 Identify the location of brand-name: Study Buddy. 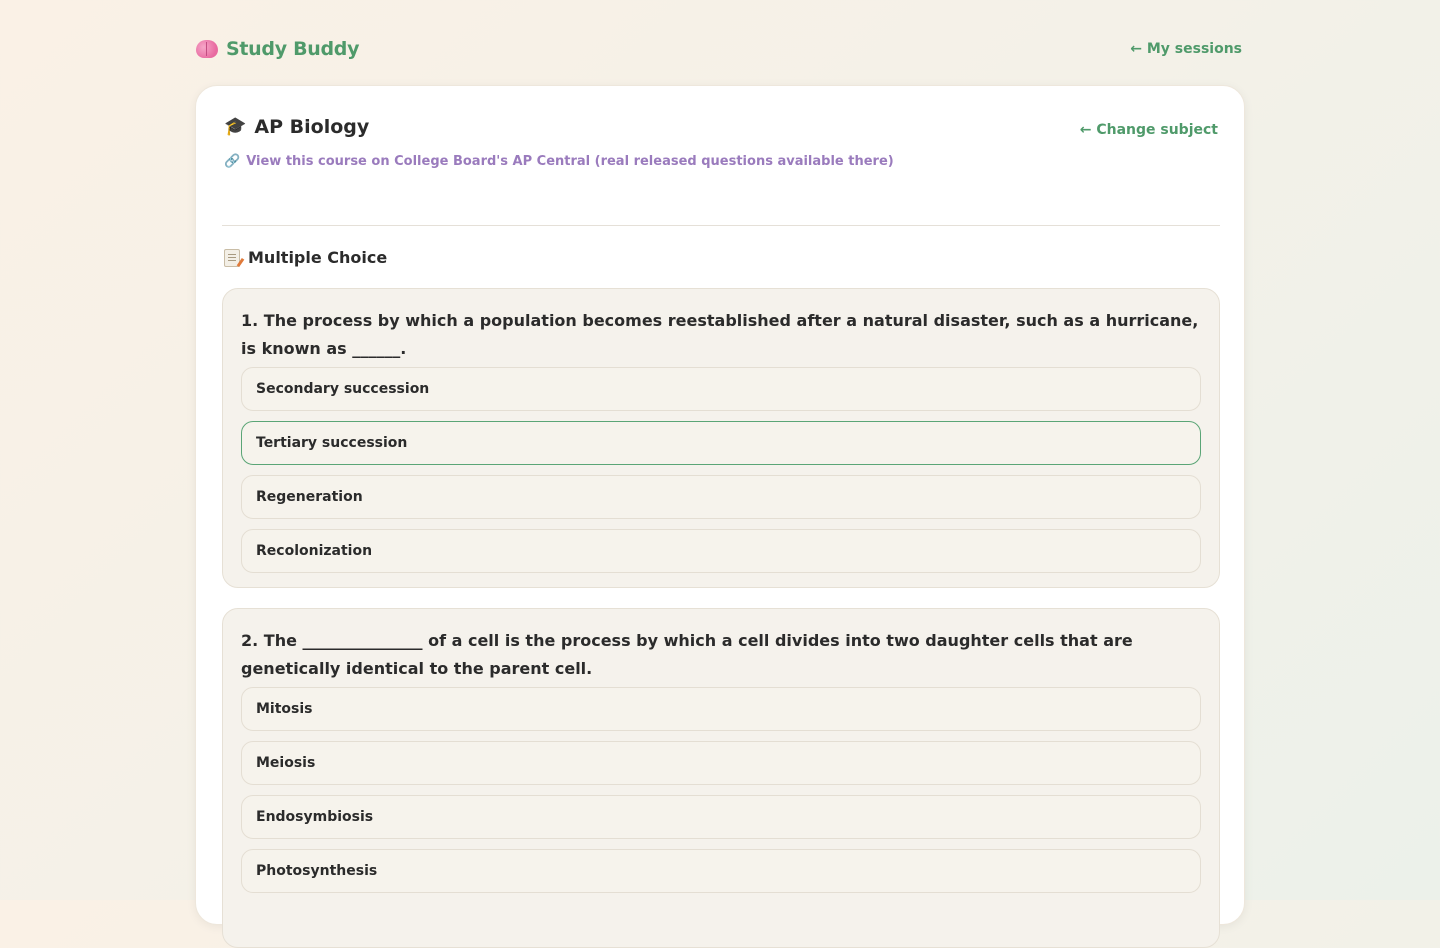
(293, 49).